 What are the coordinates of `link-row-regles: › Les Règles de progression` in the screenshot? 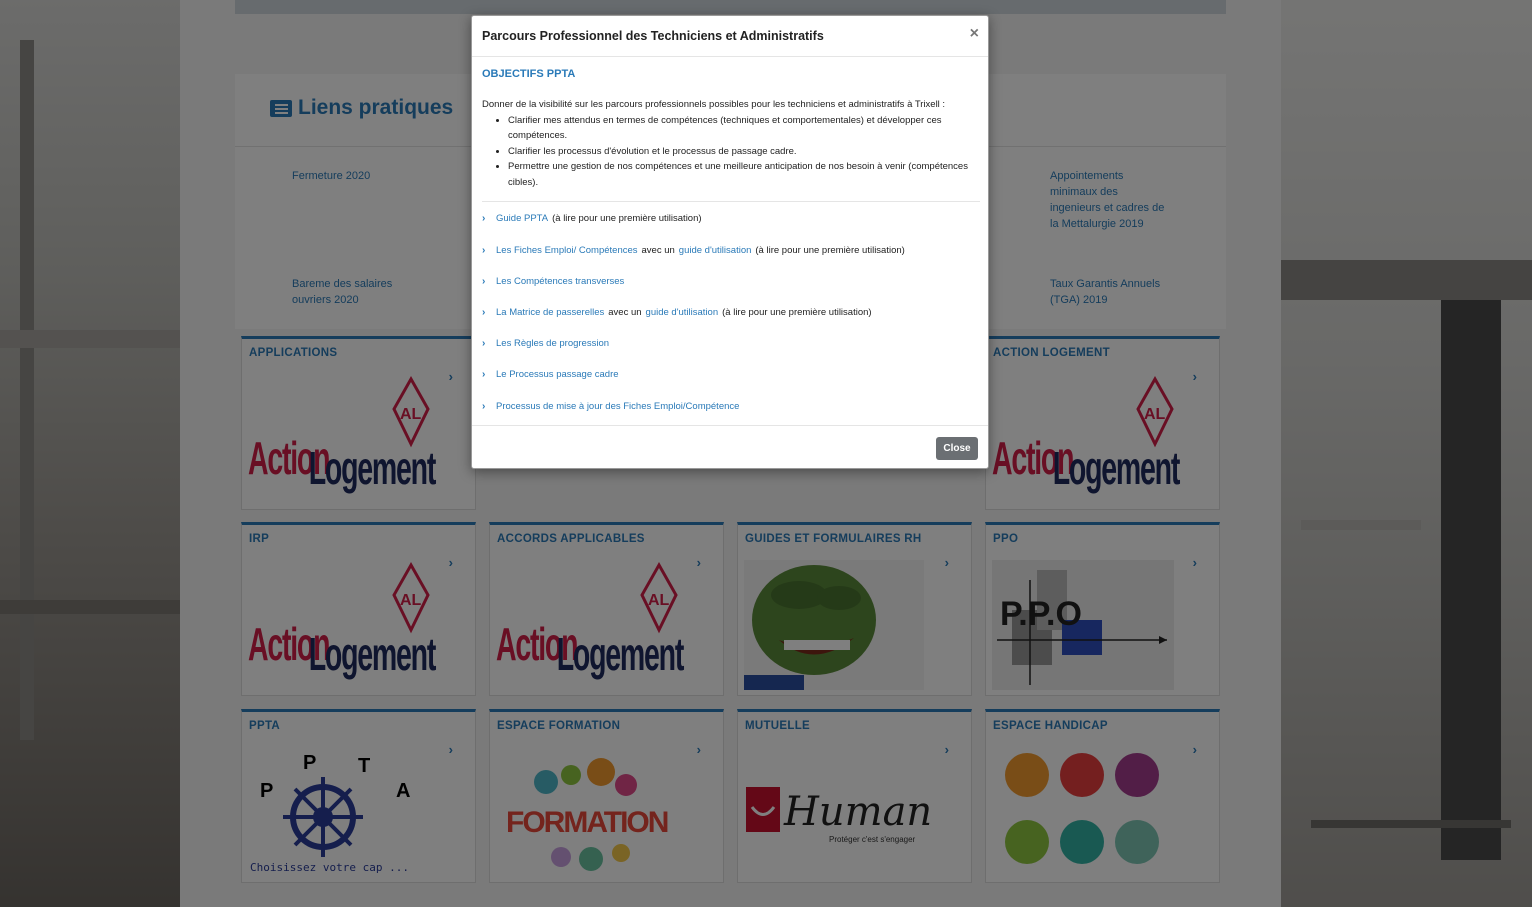 It's located at (545, 343).